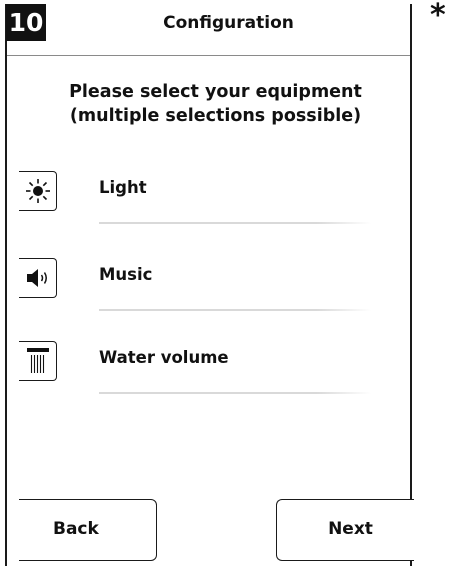  Describe the element at coordinates (126, 274) in the screenshot. I see `equipment-label-music: Music` at that location.